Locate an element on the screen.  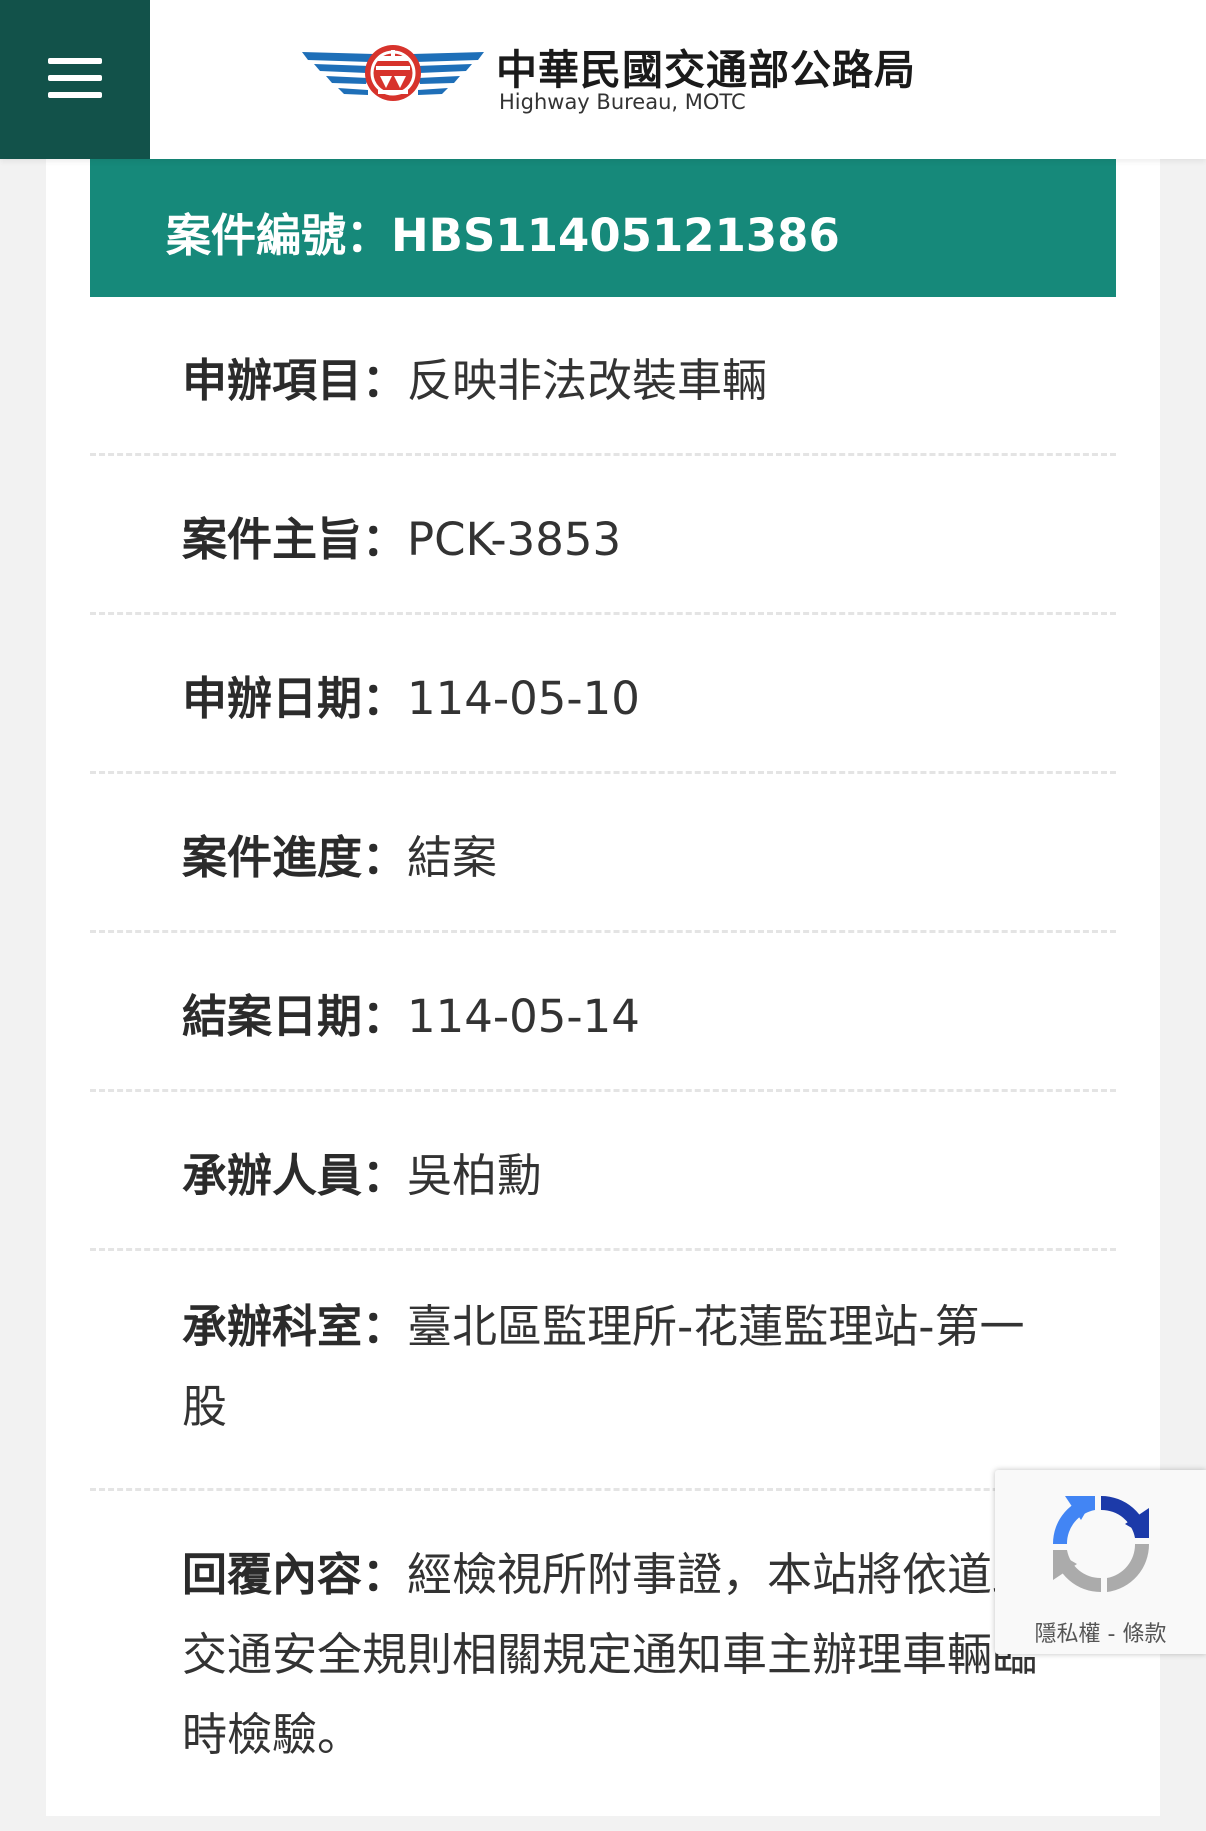
field-value: 反映非法改裝車輛 is located at coordinates (587, 380).